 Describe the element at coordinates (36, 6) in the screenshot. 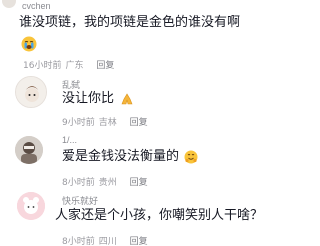

I see `comment-username: cvchen` at that location.